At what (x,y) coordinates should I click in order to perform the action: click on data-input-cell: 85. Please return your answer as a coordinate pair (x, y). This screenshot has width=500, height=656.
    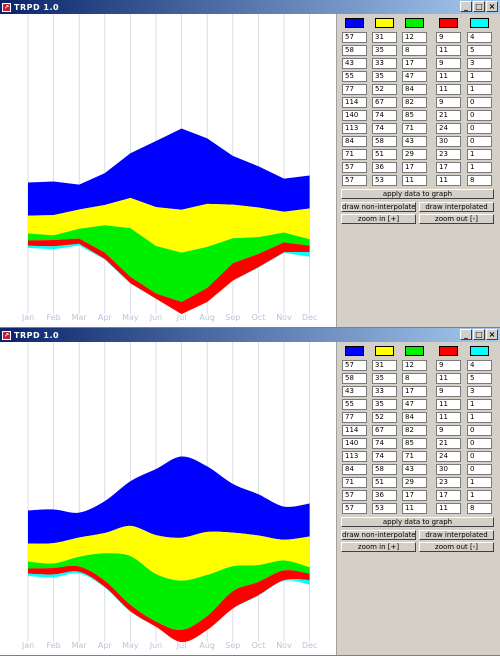
    Looking at the image, I should click on (414, 443).